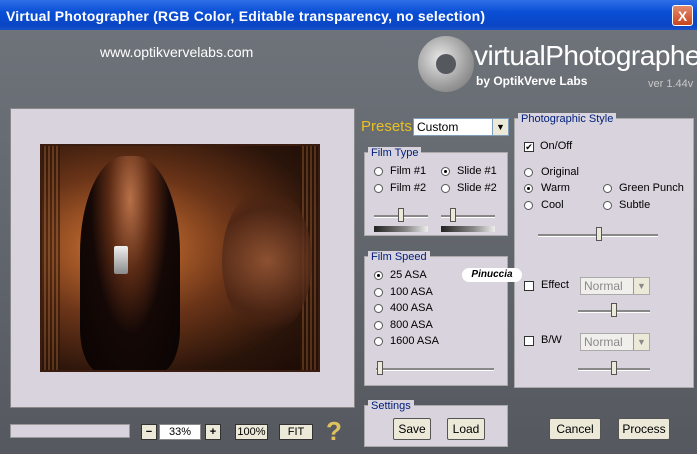 The width and height of the screenshot is (697, 454). What do you see at coordinates (408, 171) in the screenshot?
I see `label-film-1: Film #1` at bounding box center [408, 171].